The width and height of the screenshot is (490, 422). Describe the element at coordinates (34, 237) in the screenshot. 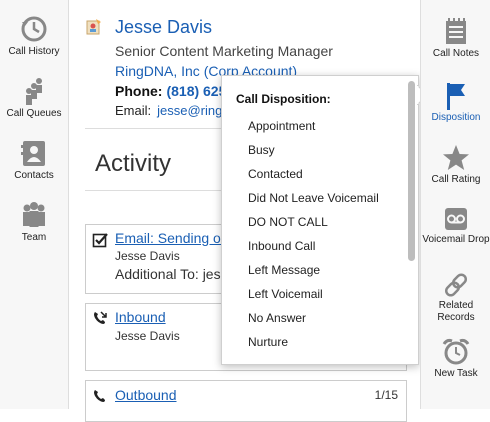

I see `nav-team-label: Team` at that location.